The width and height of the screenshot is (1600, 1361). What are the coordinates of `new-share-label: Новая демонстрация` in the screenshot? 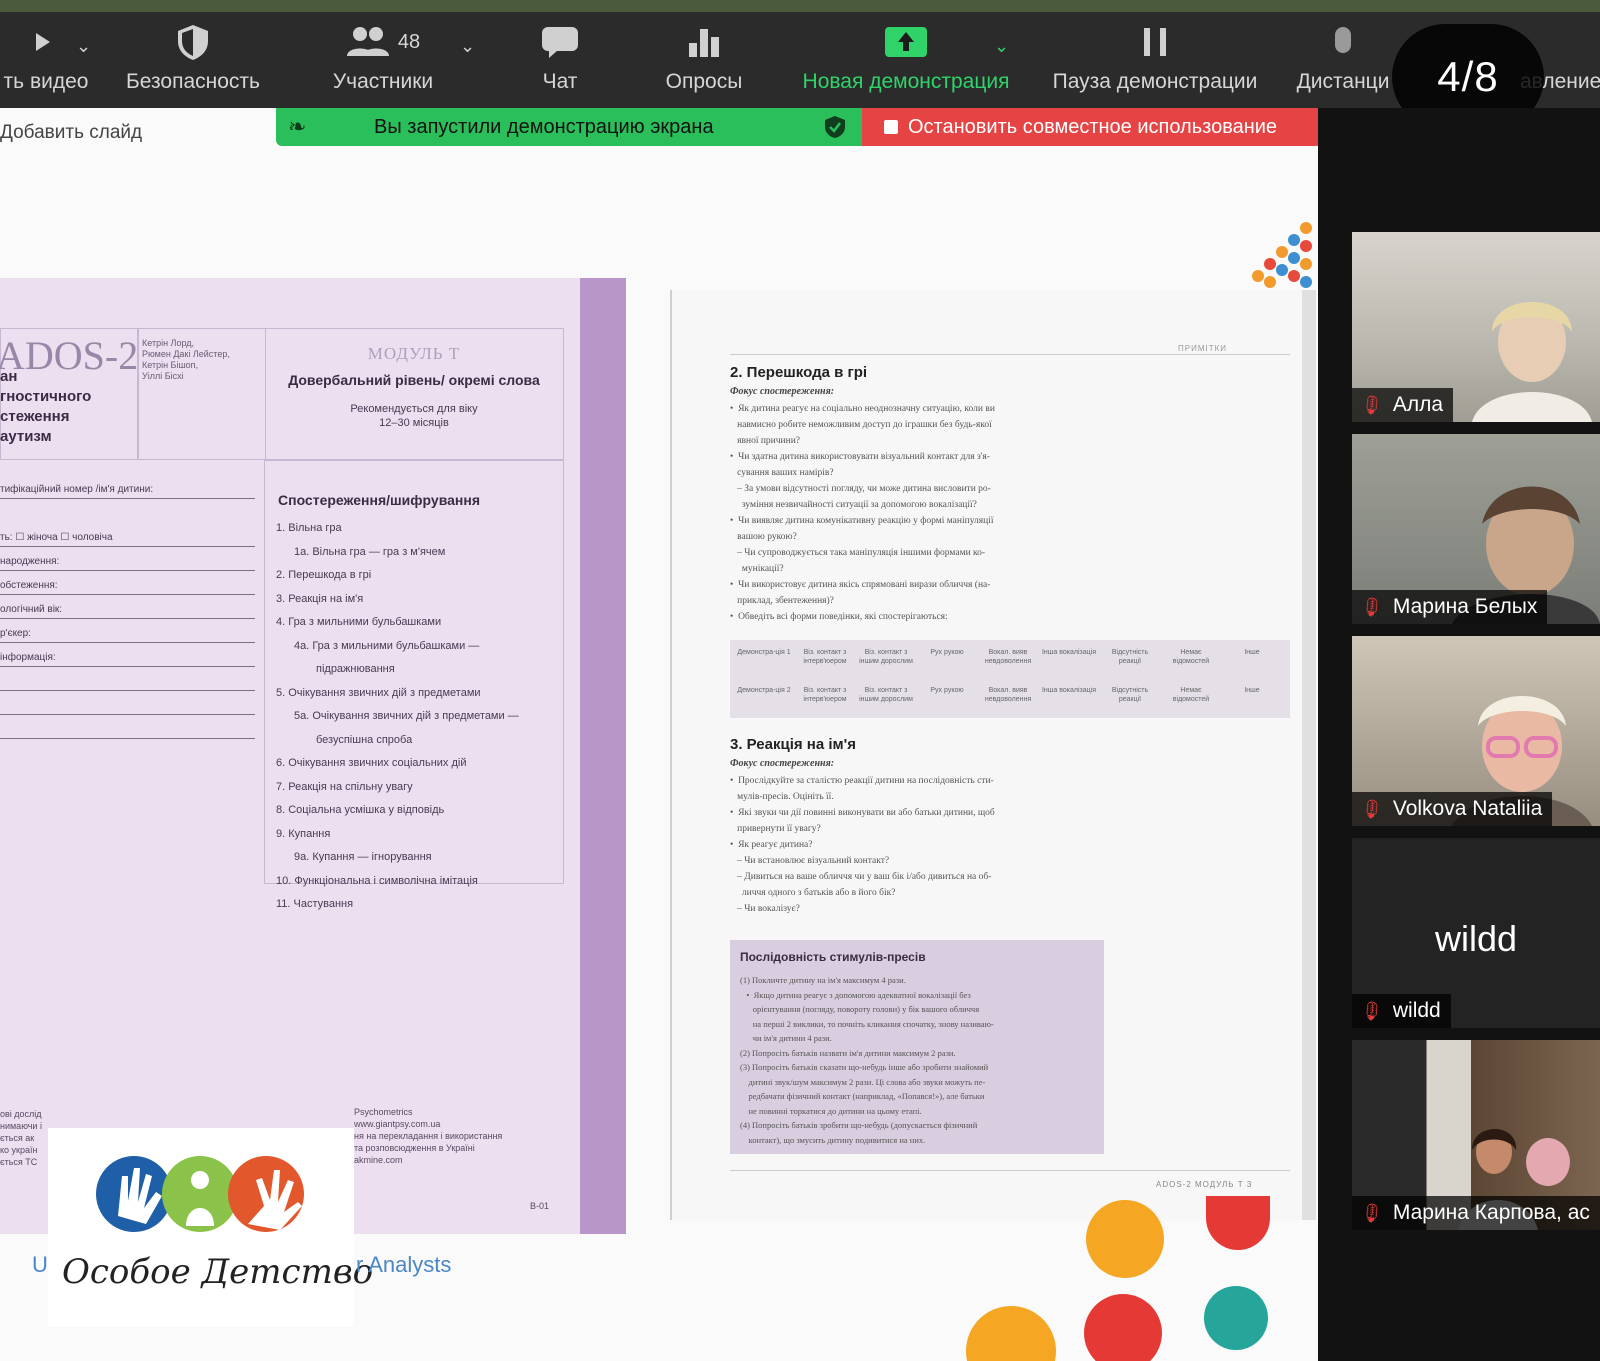 It's located at (906, 81).